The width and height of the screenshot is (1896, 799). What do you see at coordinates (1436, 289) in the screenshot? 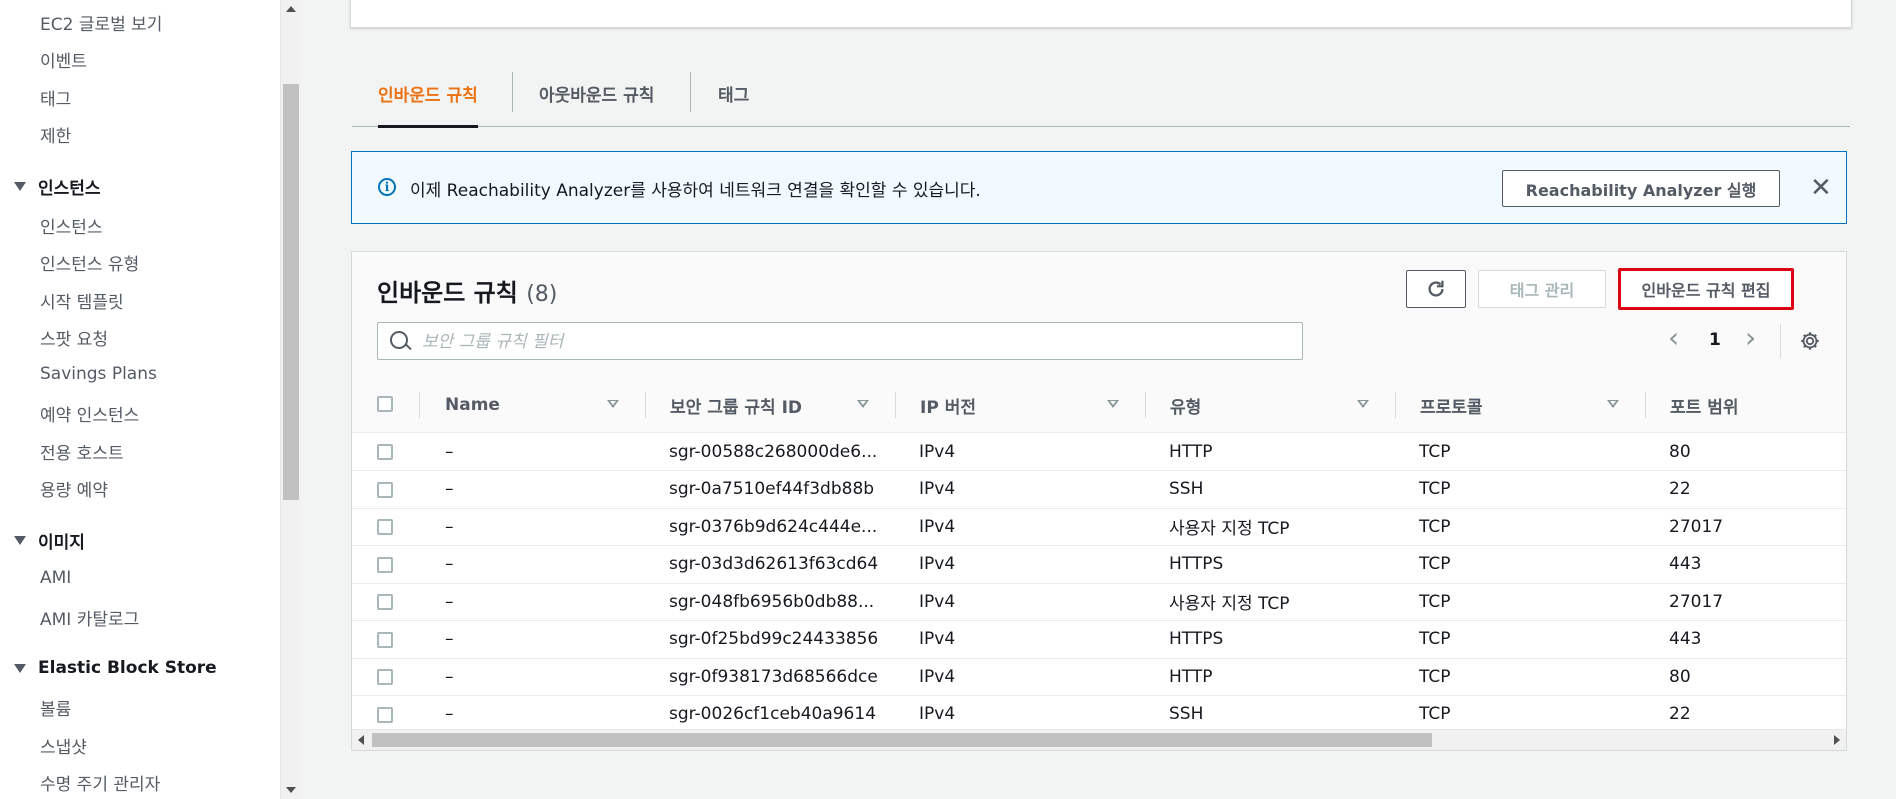
I see `refresh-button` at bounding box center [1436, 289].